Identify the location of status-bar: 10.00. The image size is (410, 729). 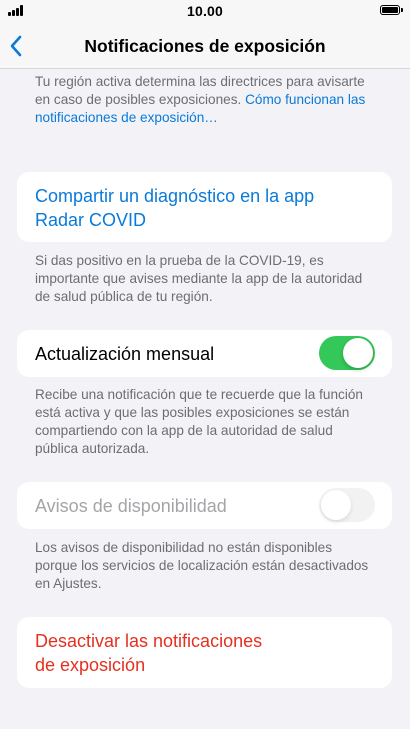
(205, 12).